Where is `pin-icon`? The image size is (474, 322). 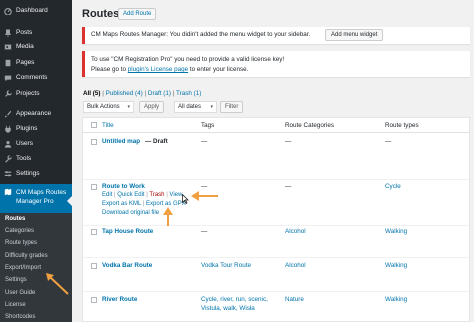
pin-icon is located at coordinates (8, 32).